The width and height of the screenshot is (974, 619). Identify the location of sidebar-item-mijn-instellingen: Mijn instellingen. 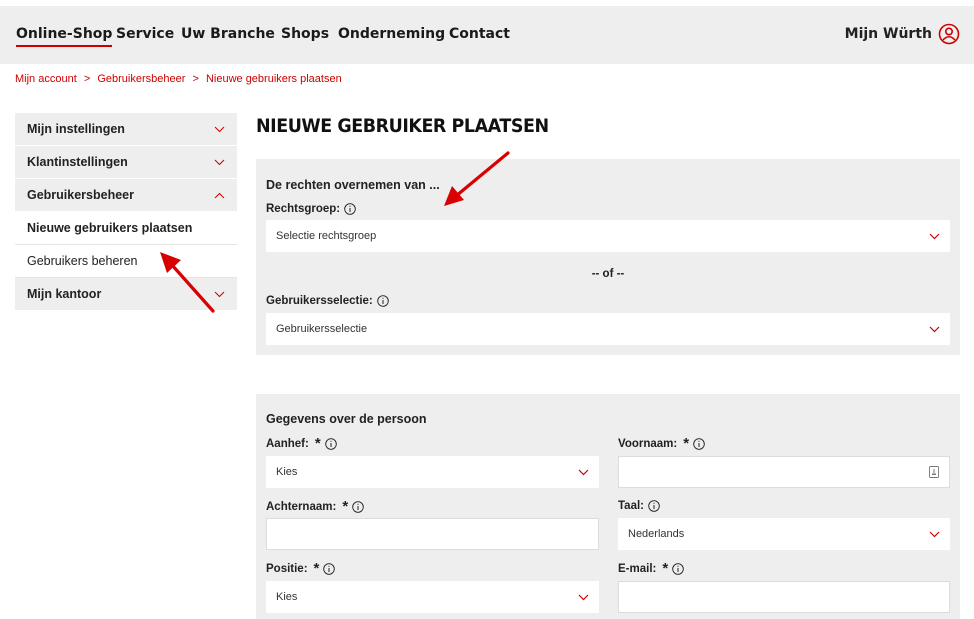
(126, 129).